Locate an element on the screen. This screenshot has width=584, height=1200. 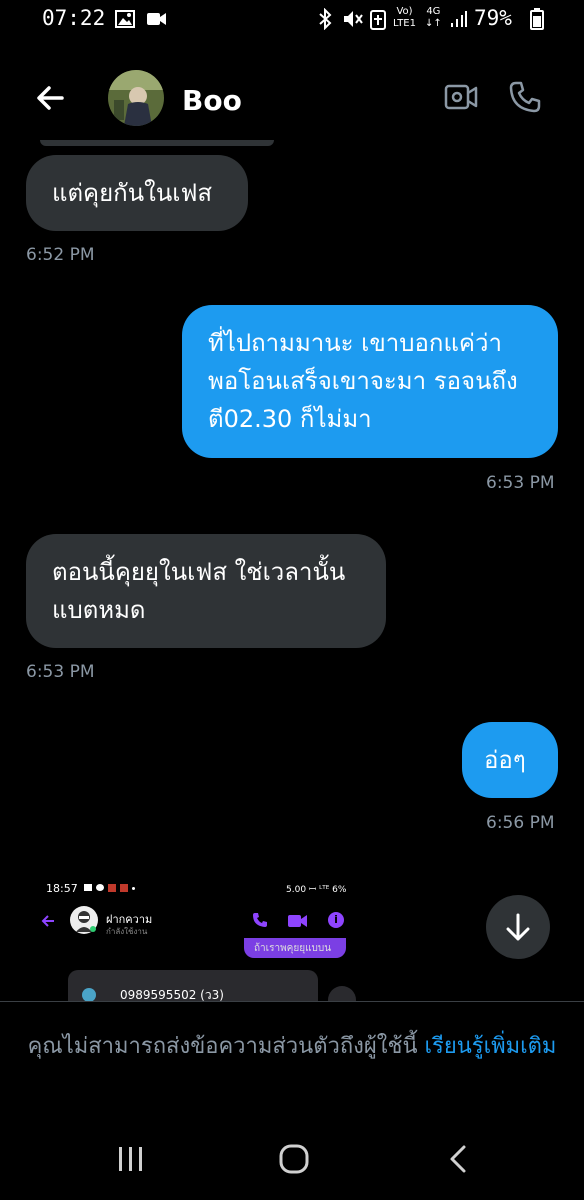
message-text-line: ตอนนี้คุยยุในเฟส ใช่เวลานั้น is located at coordinates (199, 572).